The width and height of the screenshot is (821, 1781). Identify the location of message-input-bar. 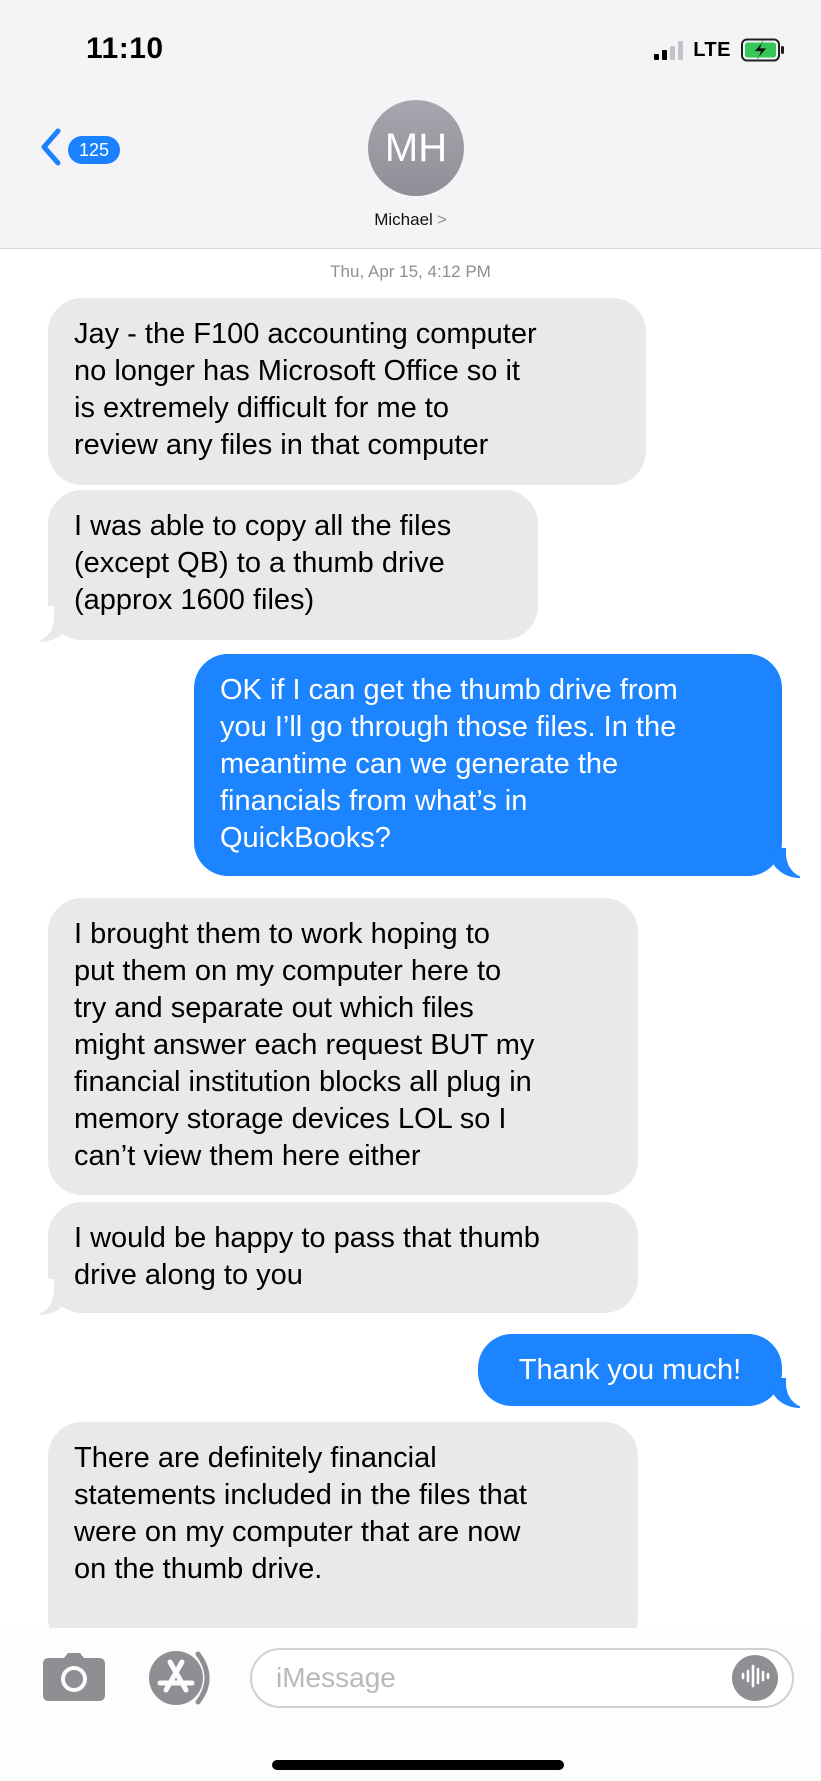
(410, 1704).